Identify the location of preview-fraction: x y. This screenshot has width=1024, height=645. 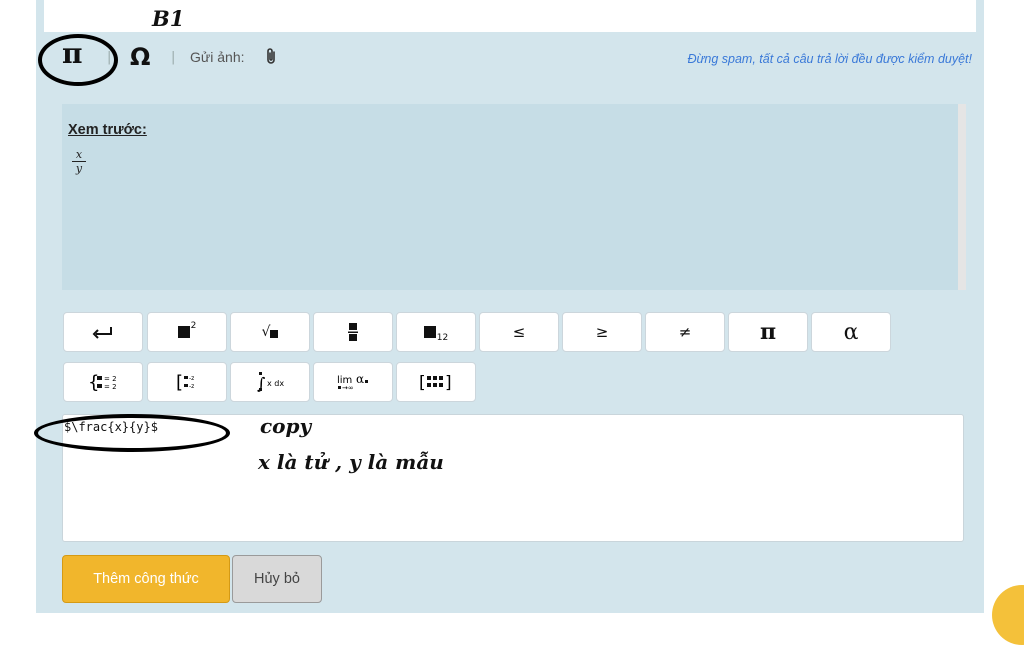
(79, 161).